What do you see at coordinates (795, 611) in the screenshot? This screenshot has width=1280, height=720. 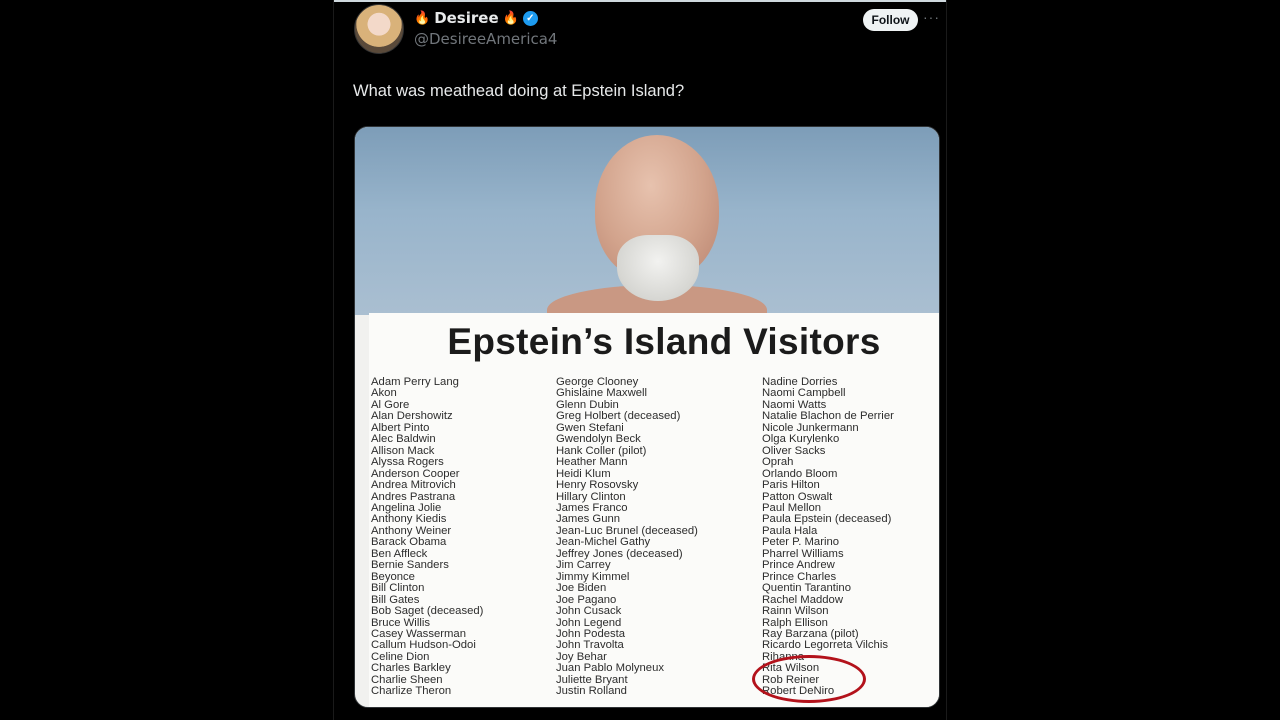 I see `visitor-name: Rainn Wilson` at bounding box center [795, 611].